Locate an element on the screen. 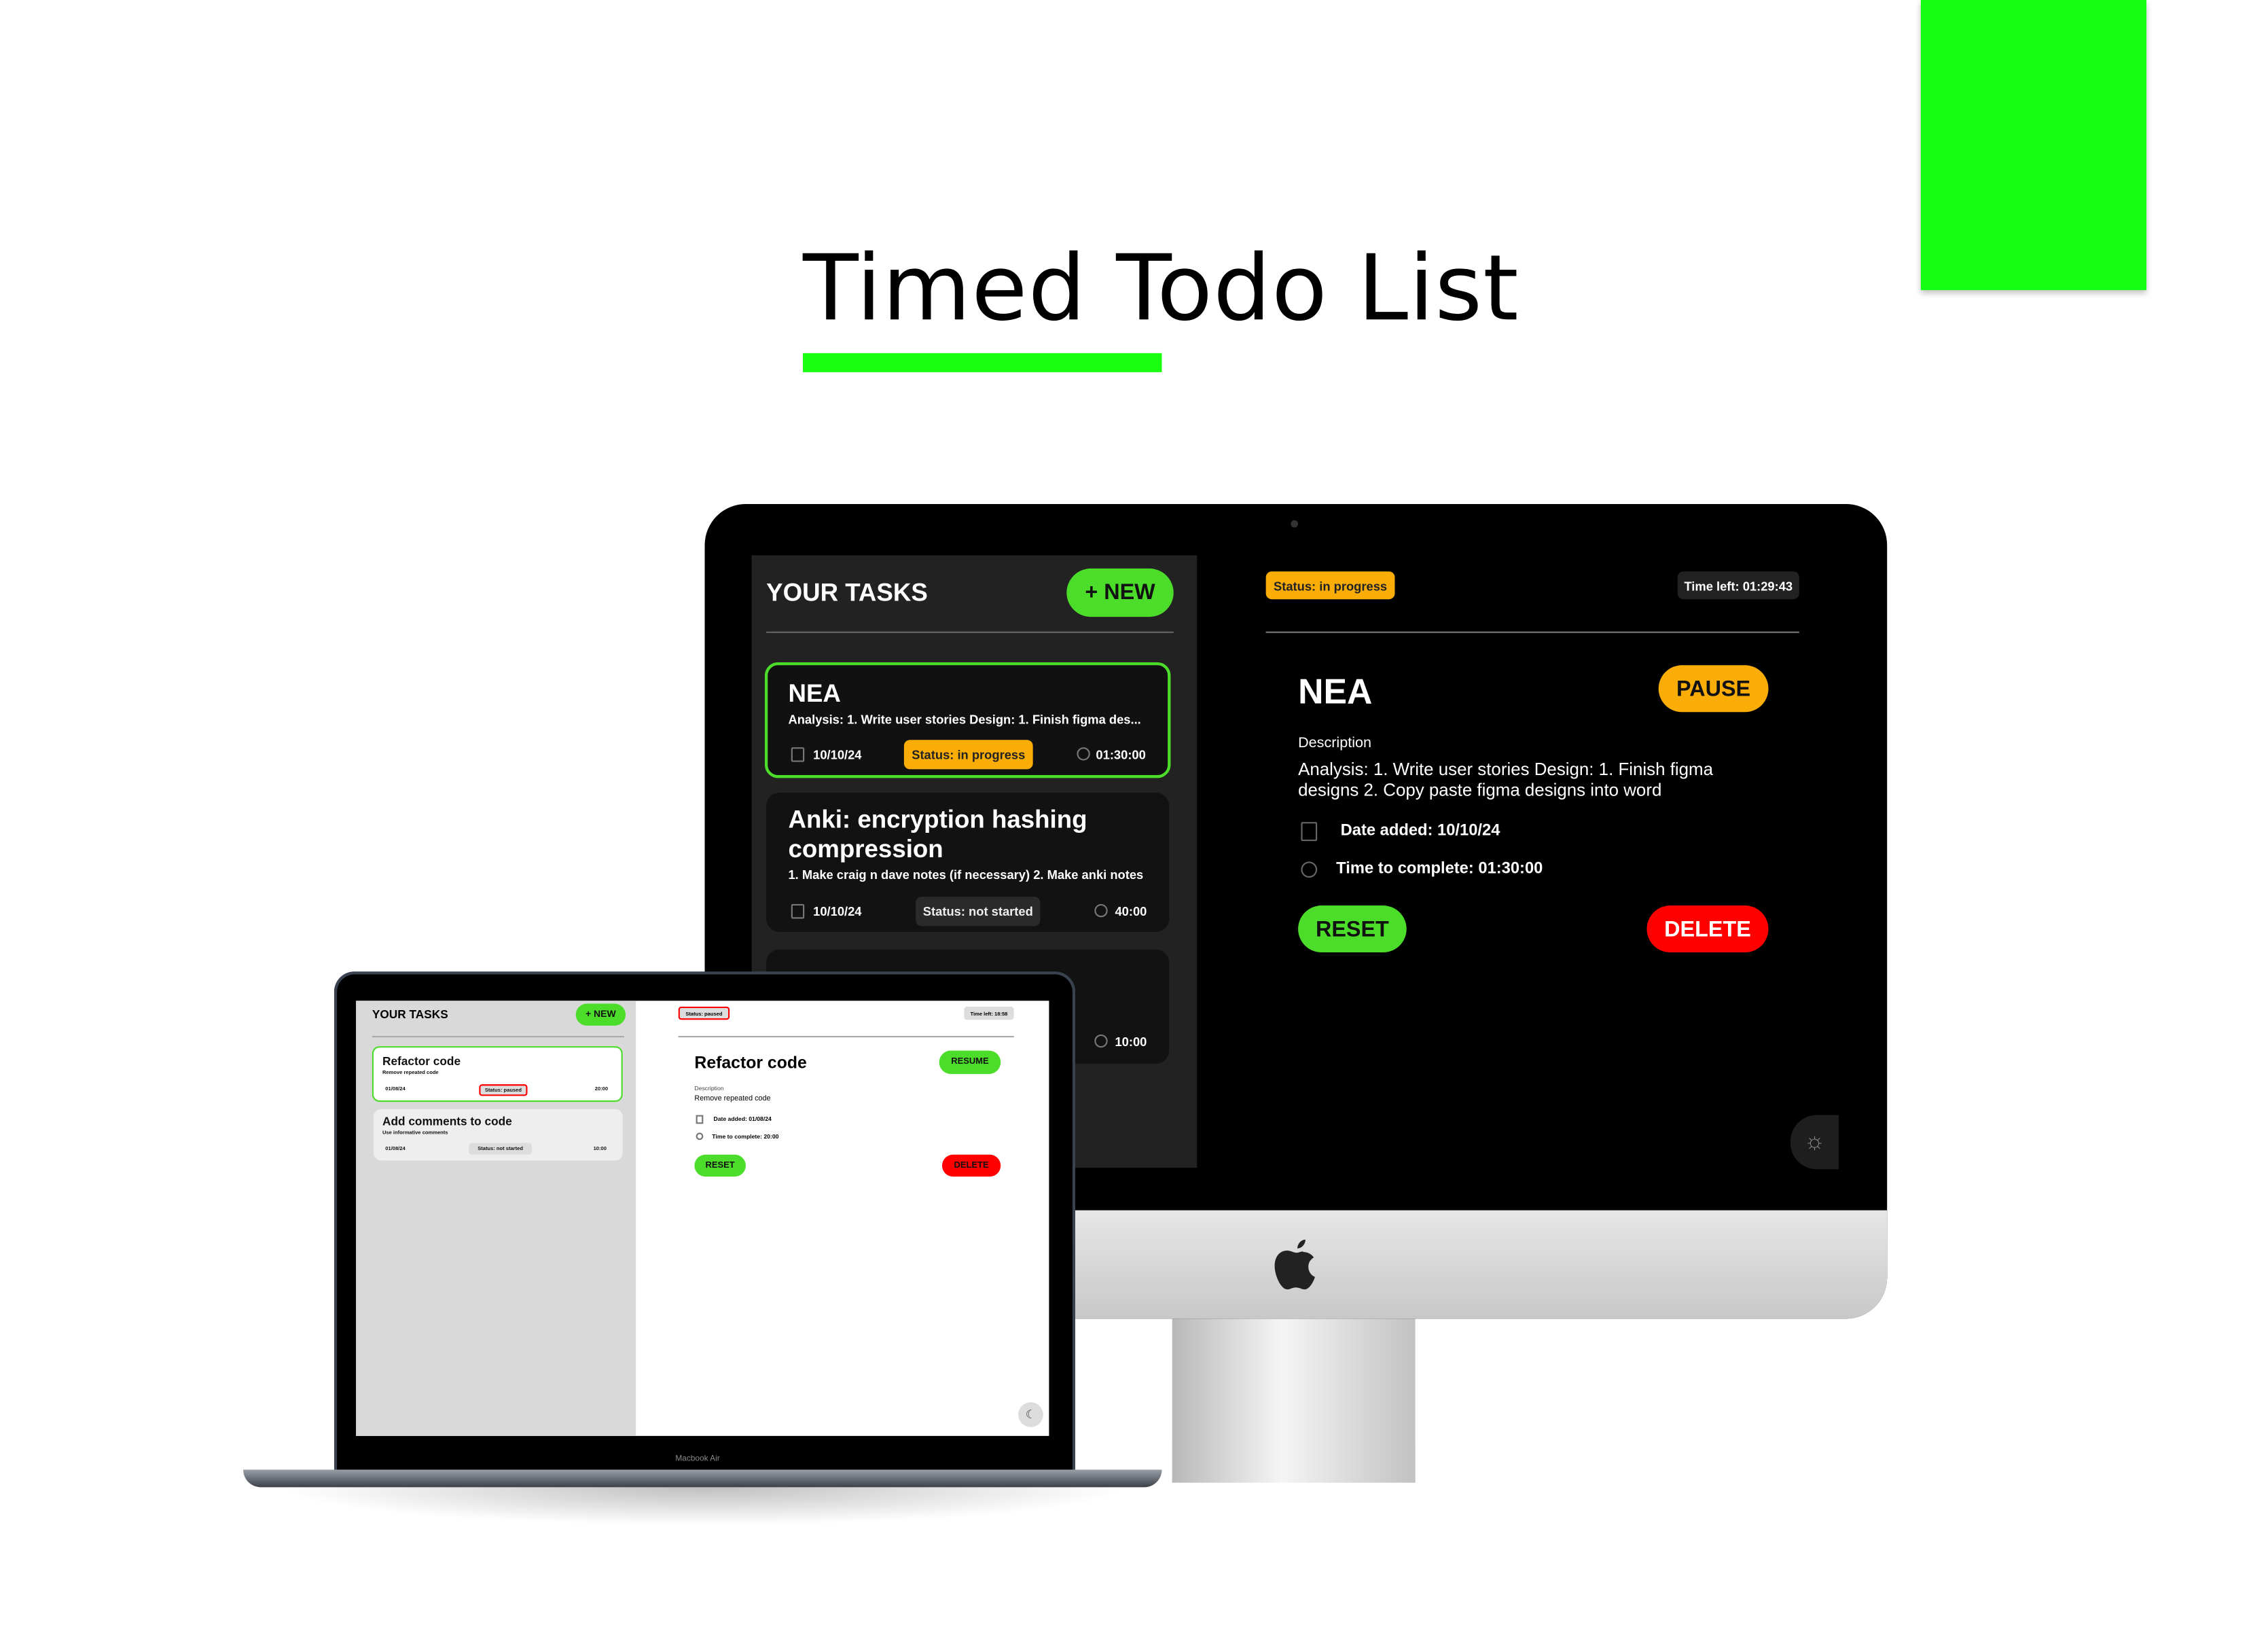  time-to-complete: Time to complete: 20:00 is located at coordinates (745, 1136).